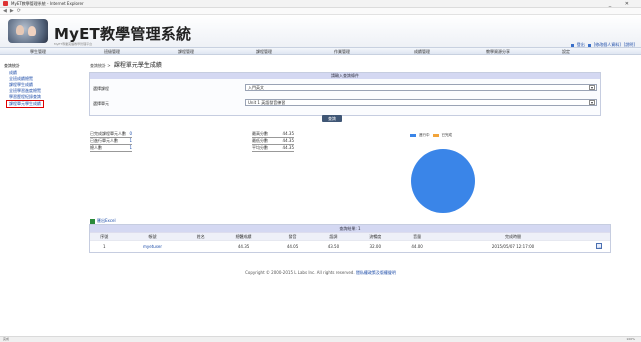  I want to click on nav-item-resources: 教學資源分享, so click(498, 52).